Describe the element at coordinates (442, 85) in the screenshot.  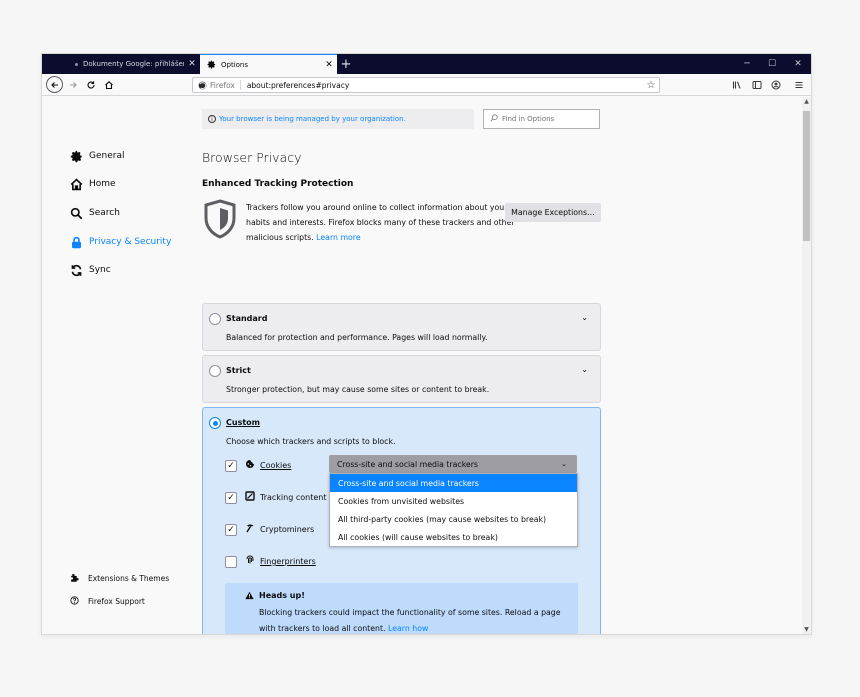
I see `url-text: about:preferences#privacy` at that location.